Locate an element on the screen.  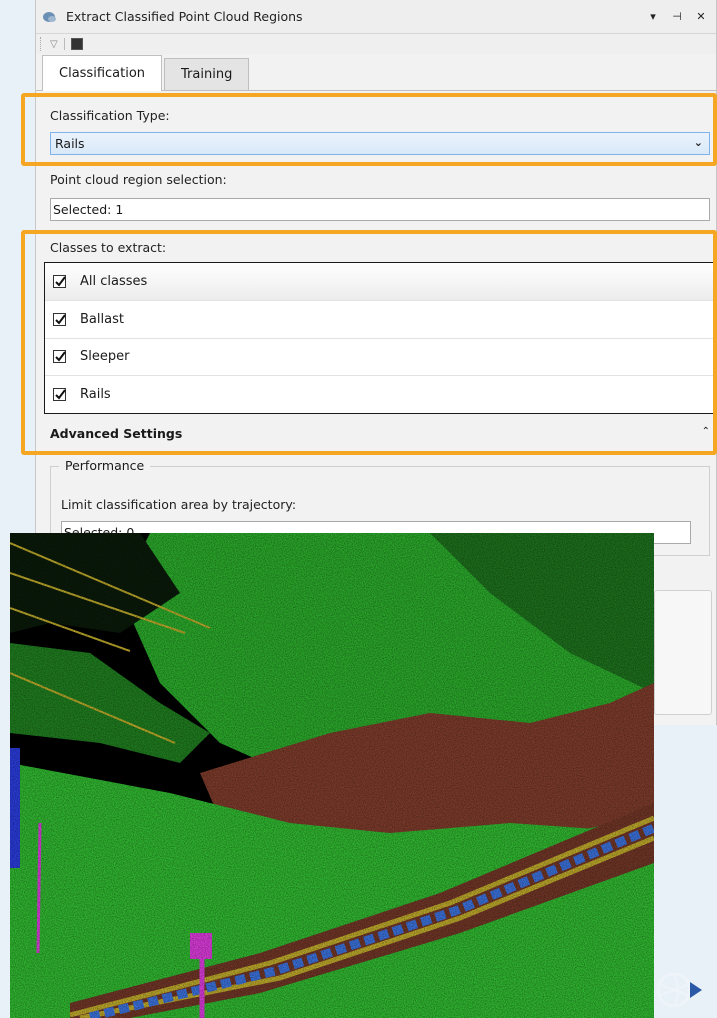
class-row-sleeper: Sleeper is located at coordinates (380, 357).